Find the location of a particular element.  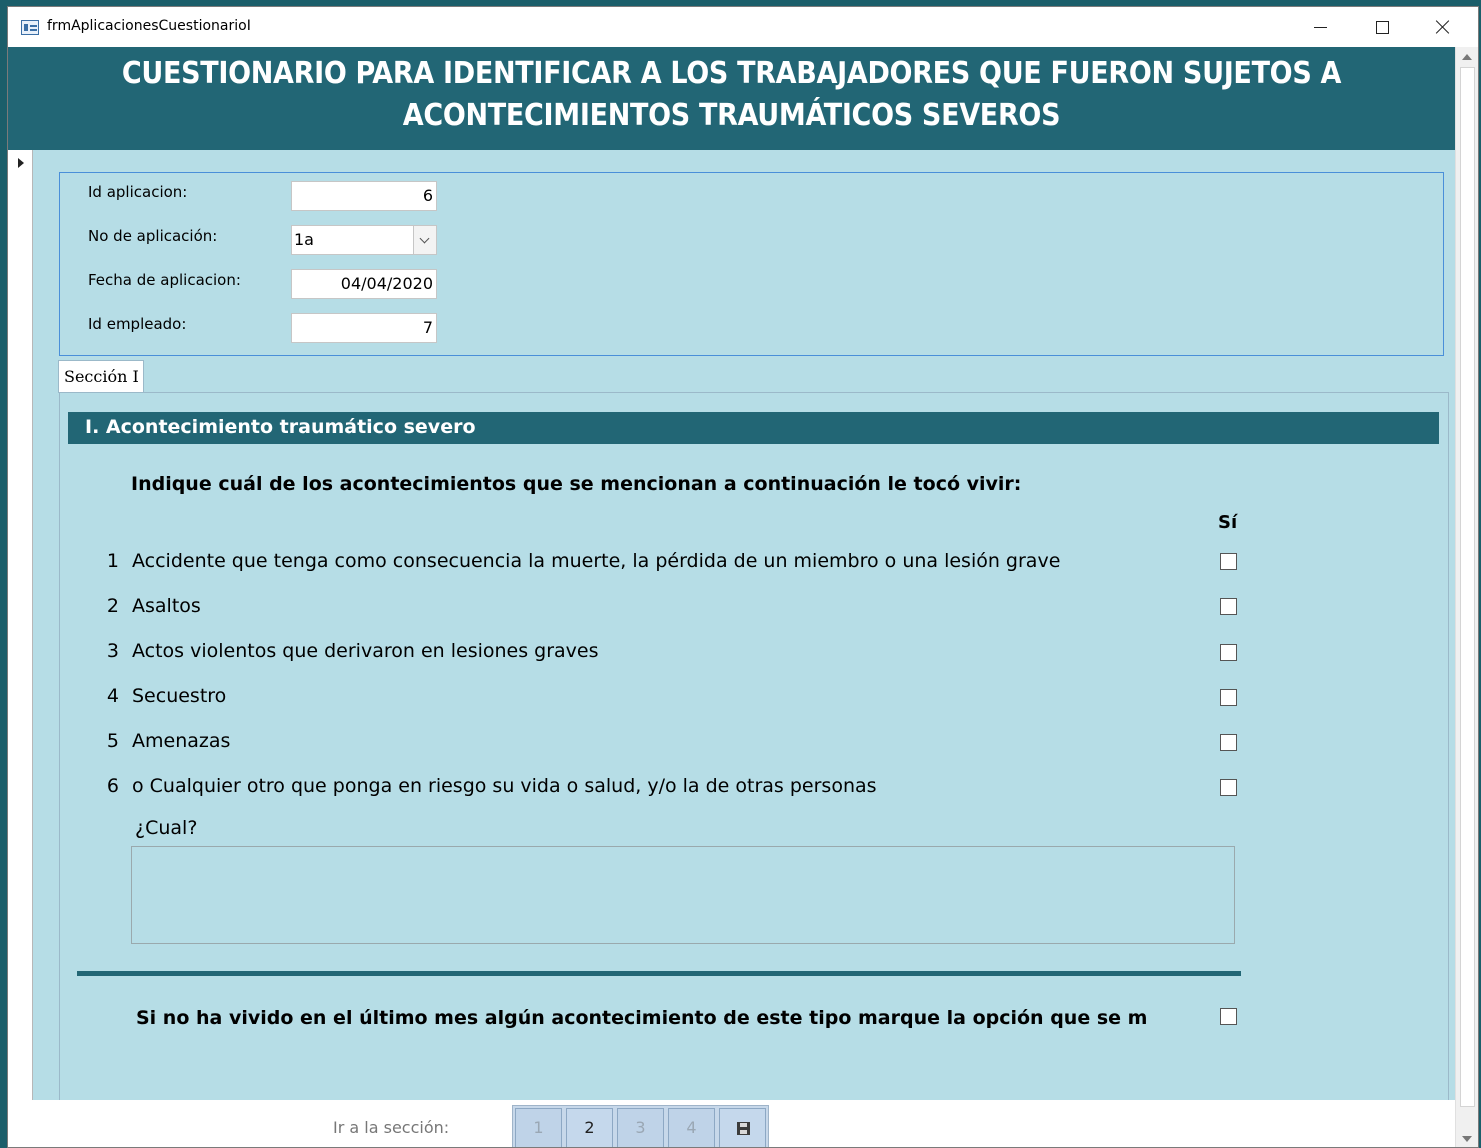

maximize-button is located at coordinates (1382, 27).